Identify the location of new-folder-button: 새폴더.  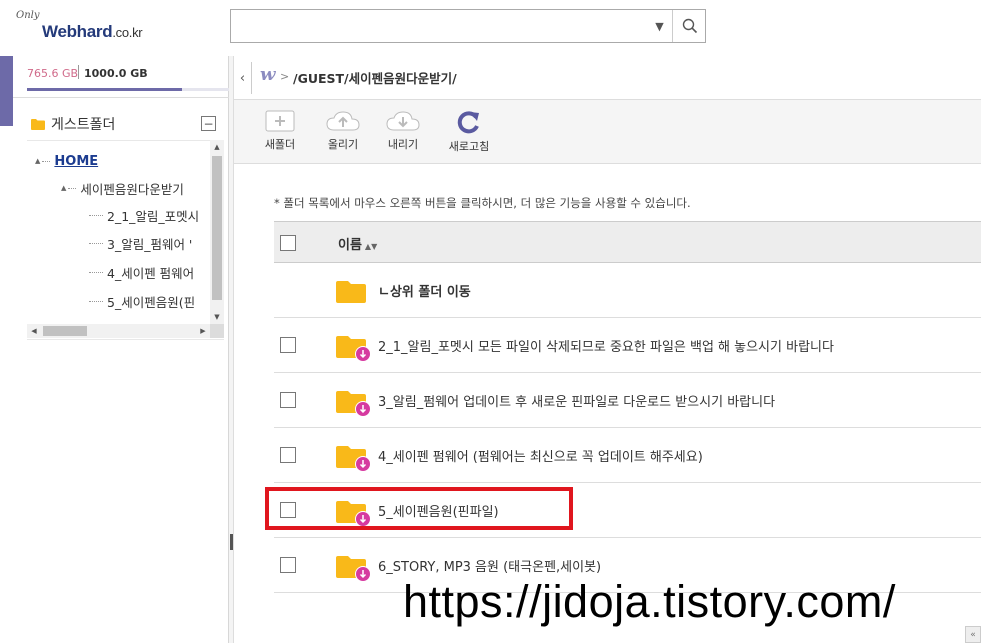
(280, 134).